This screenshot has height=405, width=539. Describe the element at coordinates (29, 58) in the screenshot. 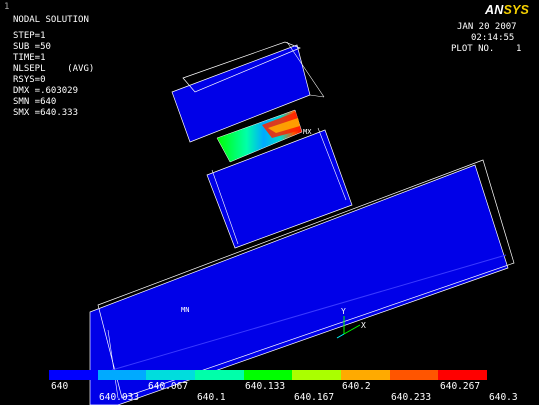

I see `info-line: TIME=1` at that location.